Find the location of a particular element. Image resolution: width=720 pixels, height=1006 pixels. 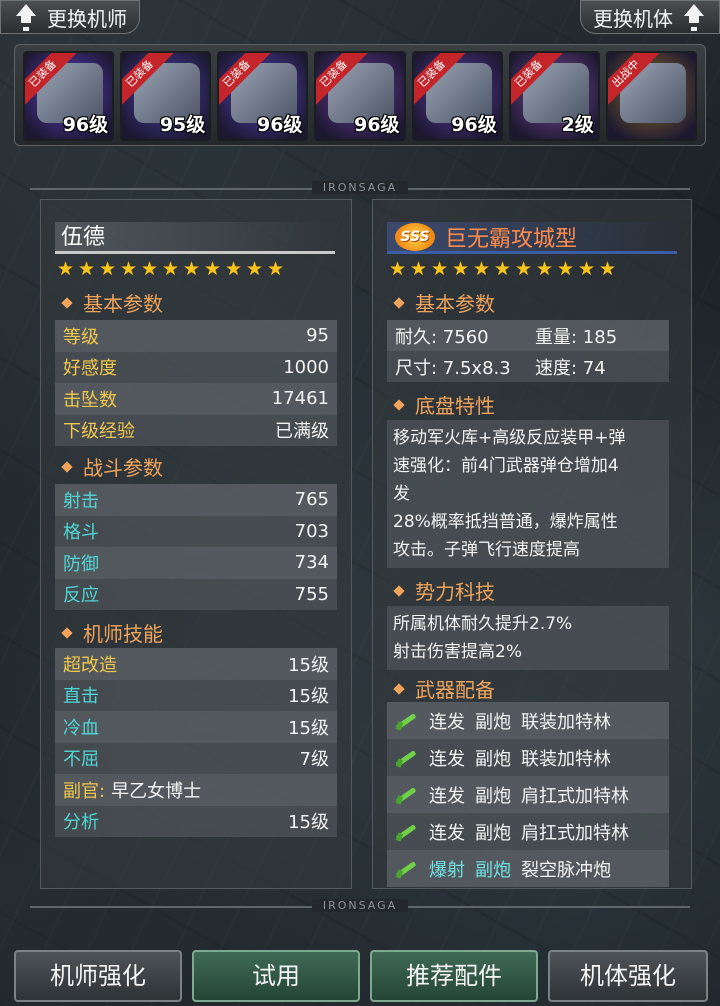

divider-bottom-label: IRONSAGA is located at coordinates (360, 905).